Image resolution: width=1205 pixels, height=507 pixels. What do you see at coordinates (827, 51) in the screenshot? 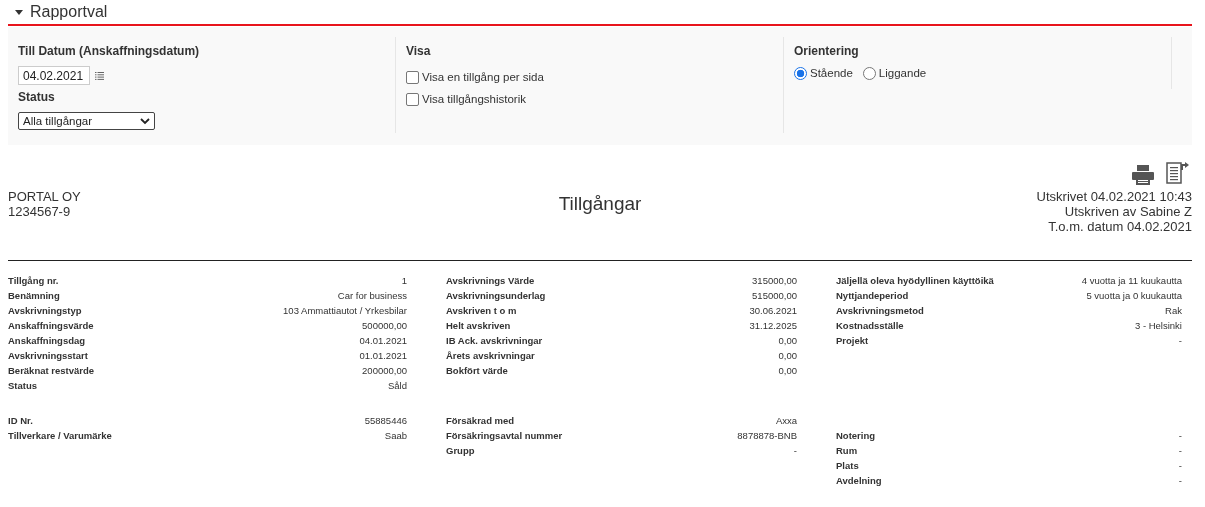
I see `orientation-label: Orientering` at bounding box center [827, 51].